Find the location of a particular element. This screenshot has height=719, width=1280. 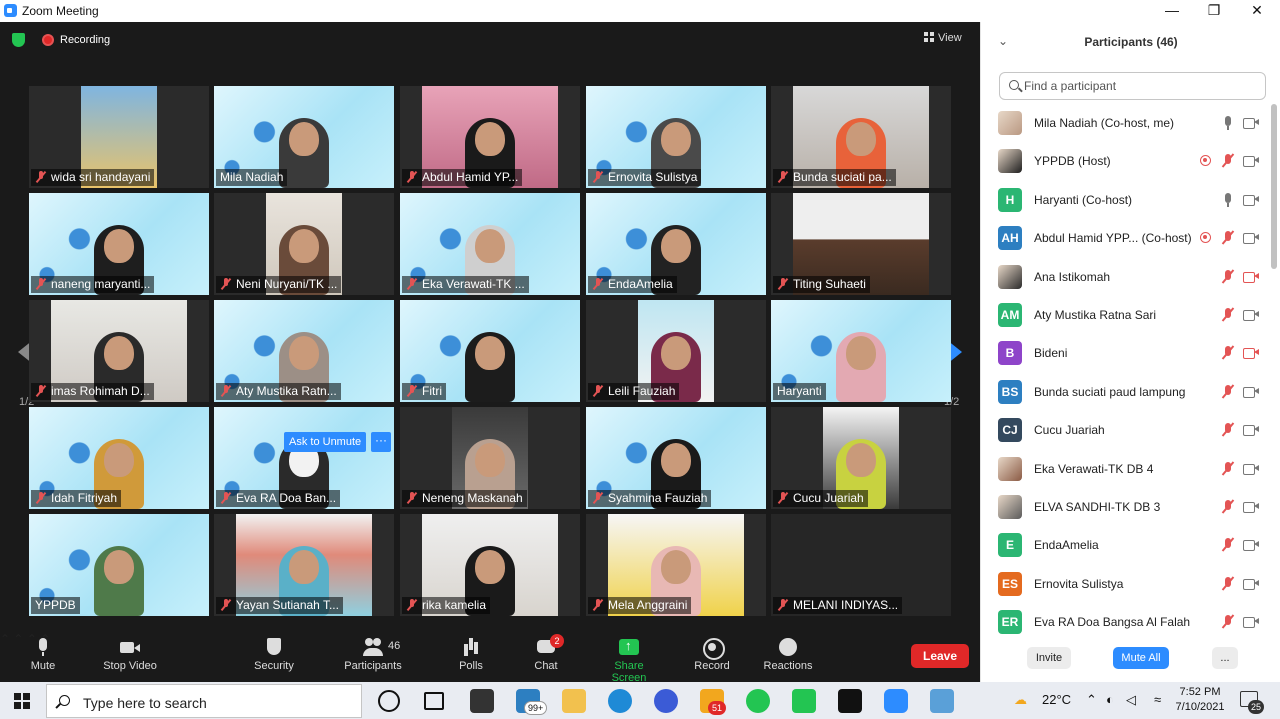

zoom-taskbar-icon is located at coordinates (896, 701).